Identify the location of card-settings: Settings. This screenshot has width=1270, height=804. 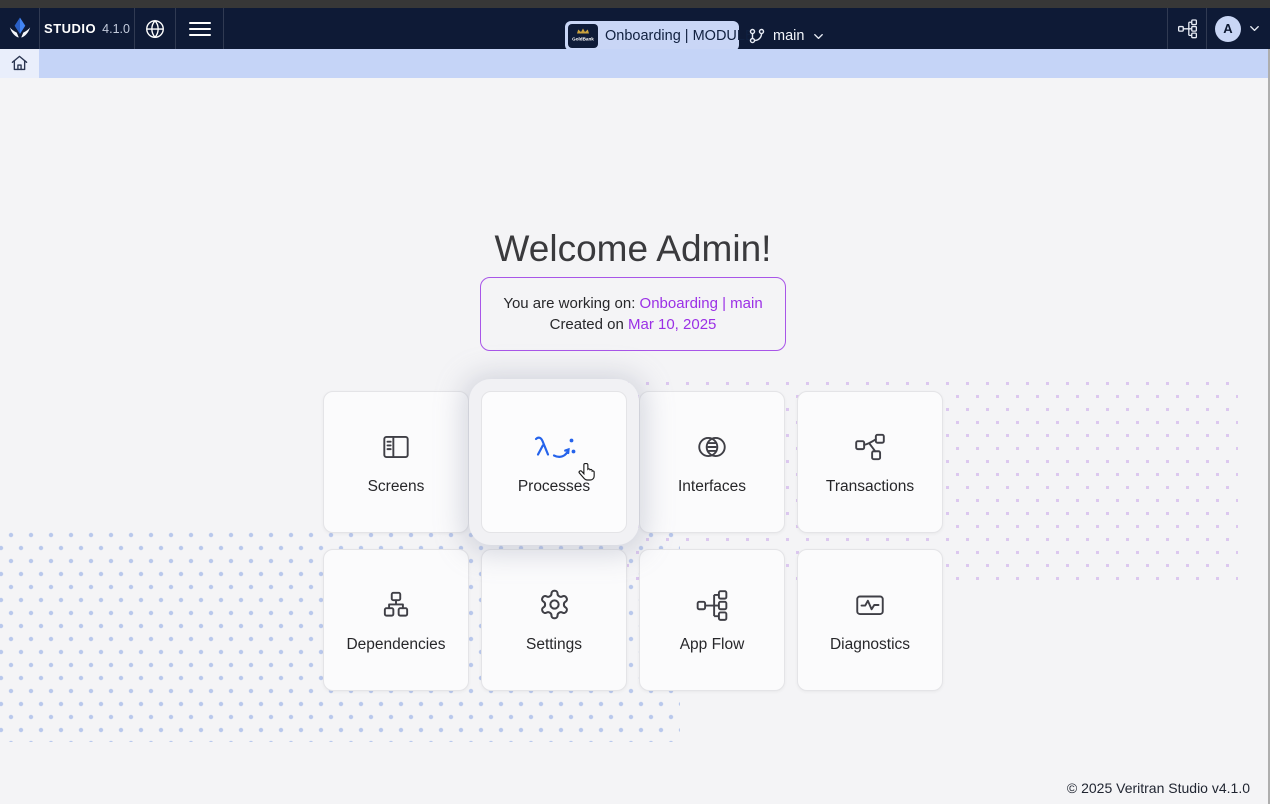
(554, 620).